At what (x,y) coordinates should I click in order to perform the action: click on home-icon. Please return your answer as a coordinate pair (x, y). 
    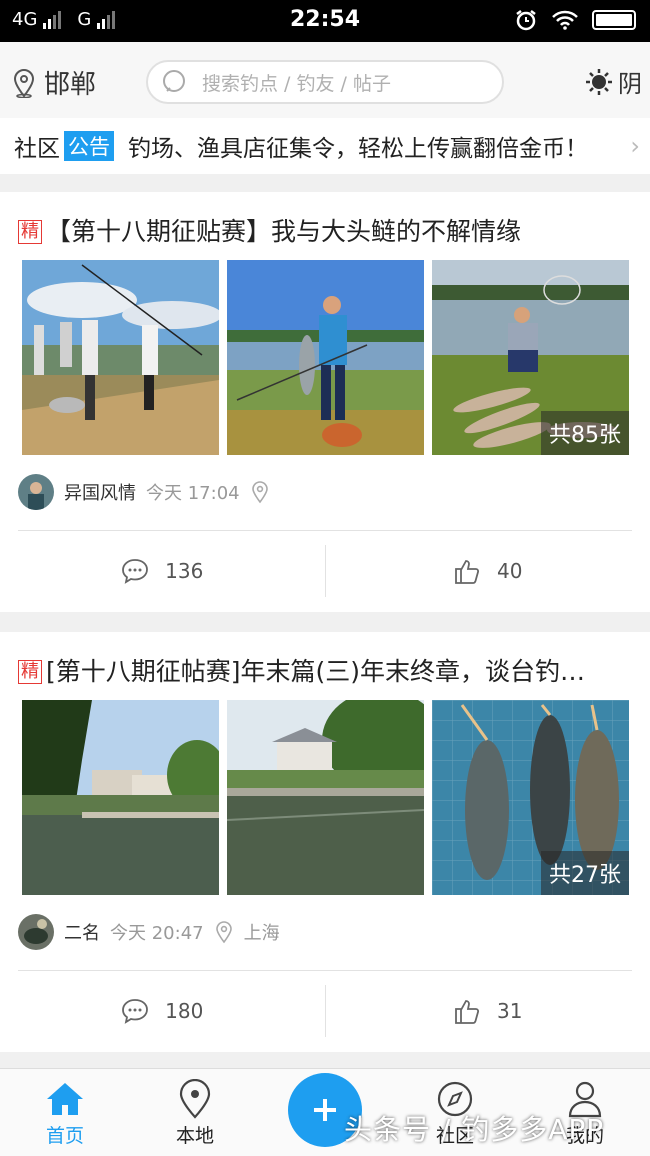
    Looking at the image, I should click on (65, 1099).